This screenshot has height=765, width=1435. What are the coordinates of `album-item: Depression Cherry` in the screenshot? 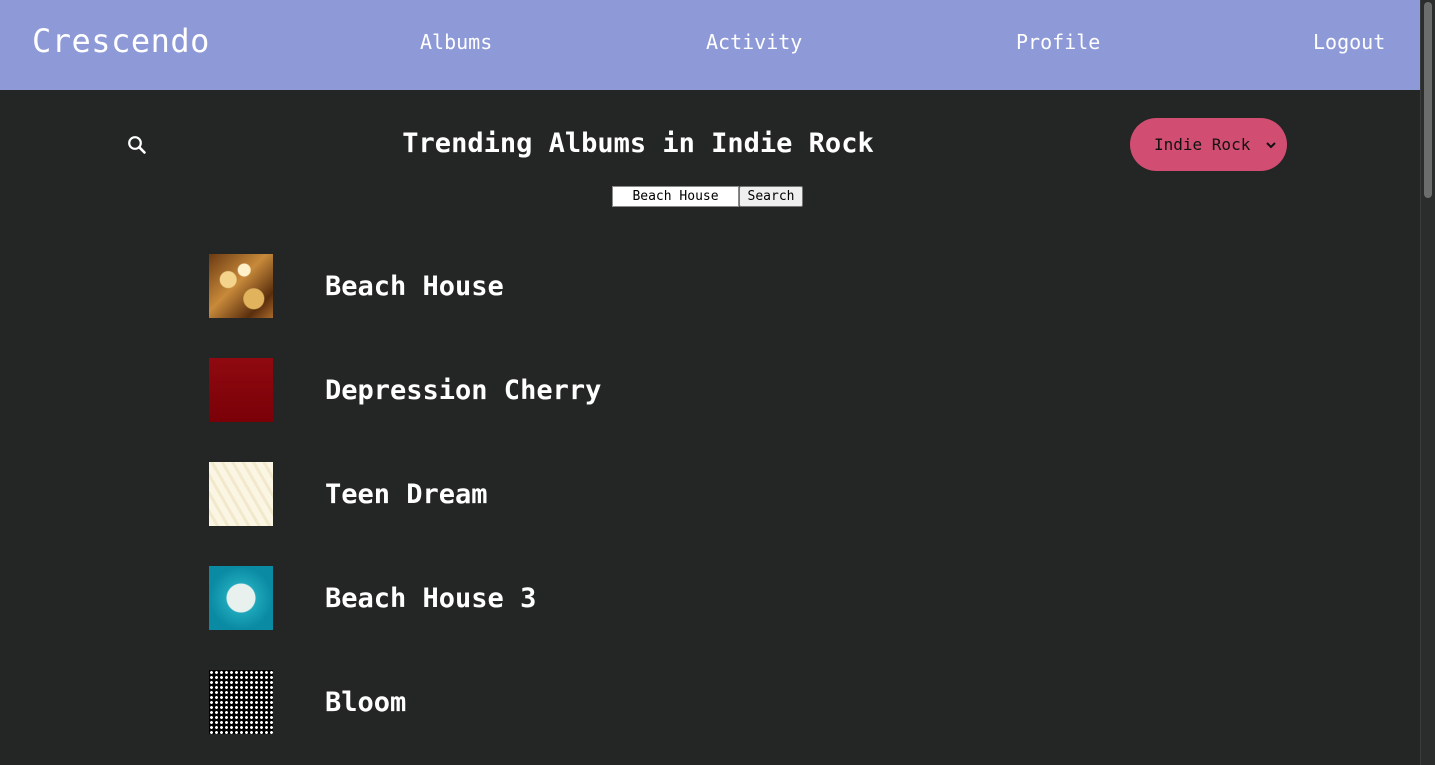 It's located at (405, 390).